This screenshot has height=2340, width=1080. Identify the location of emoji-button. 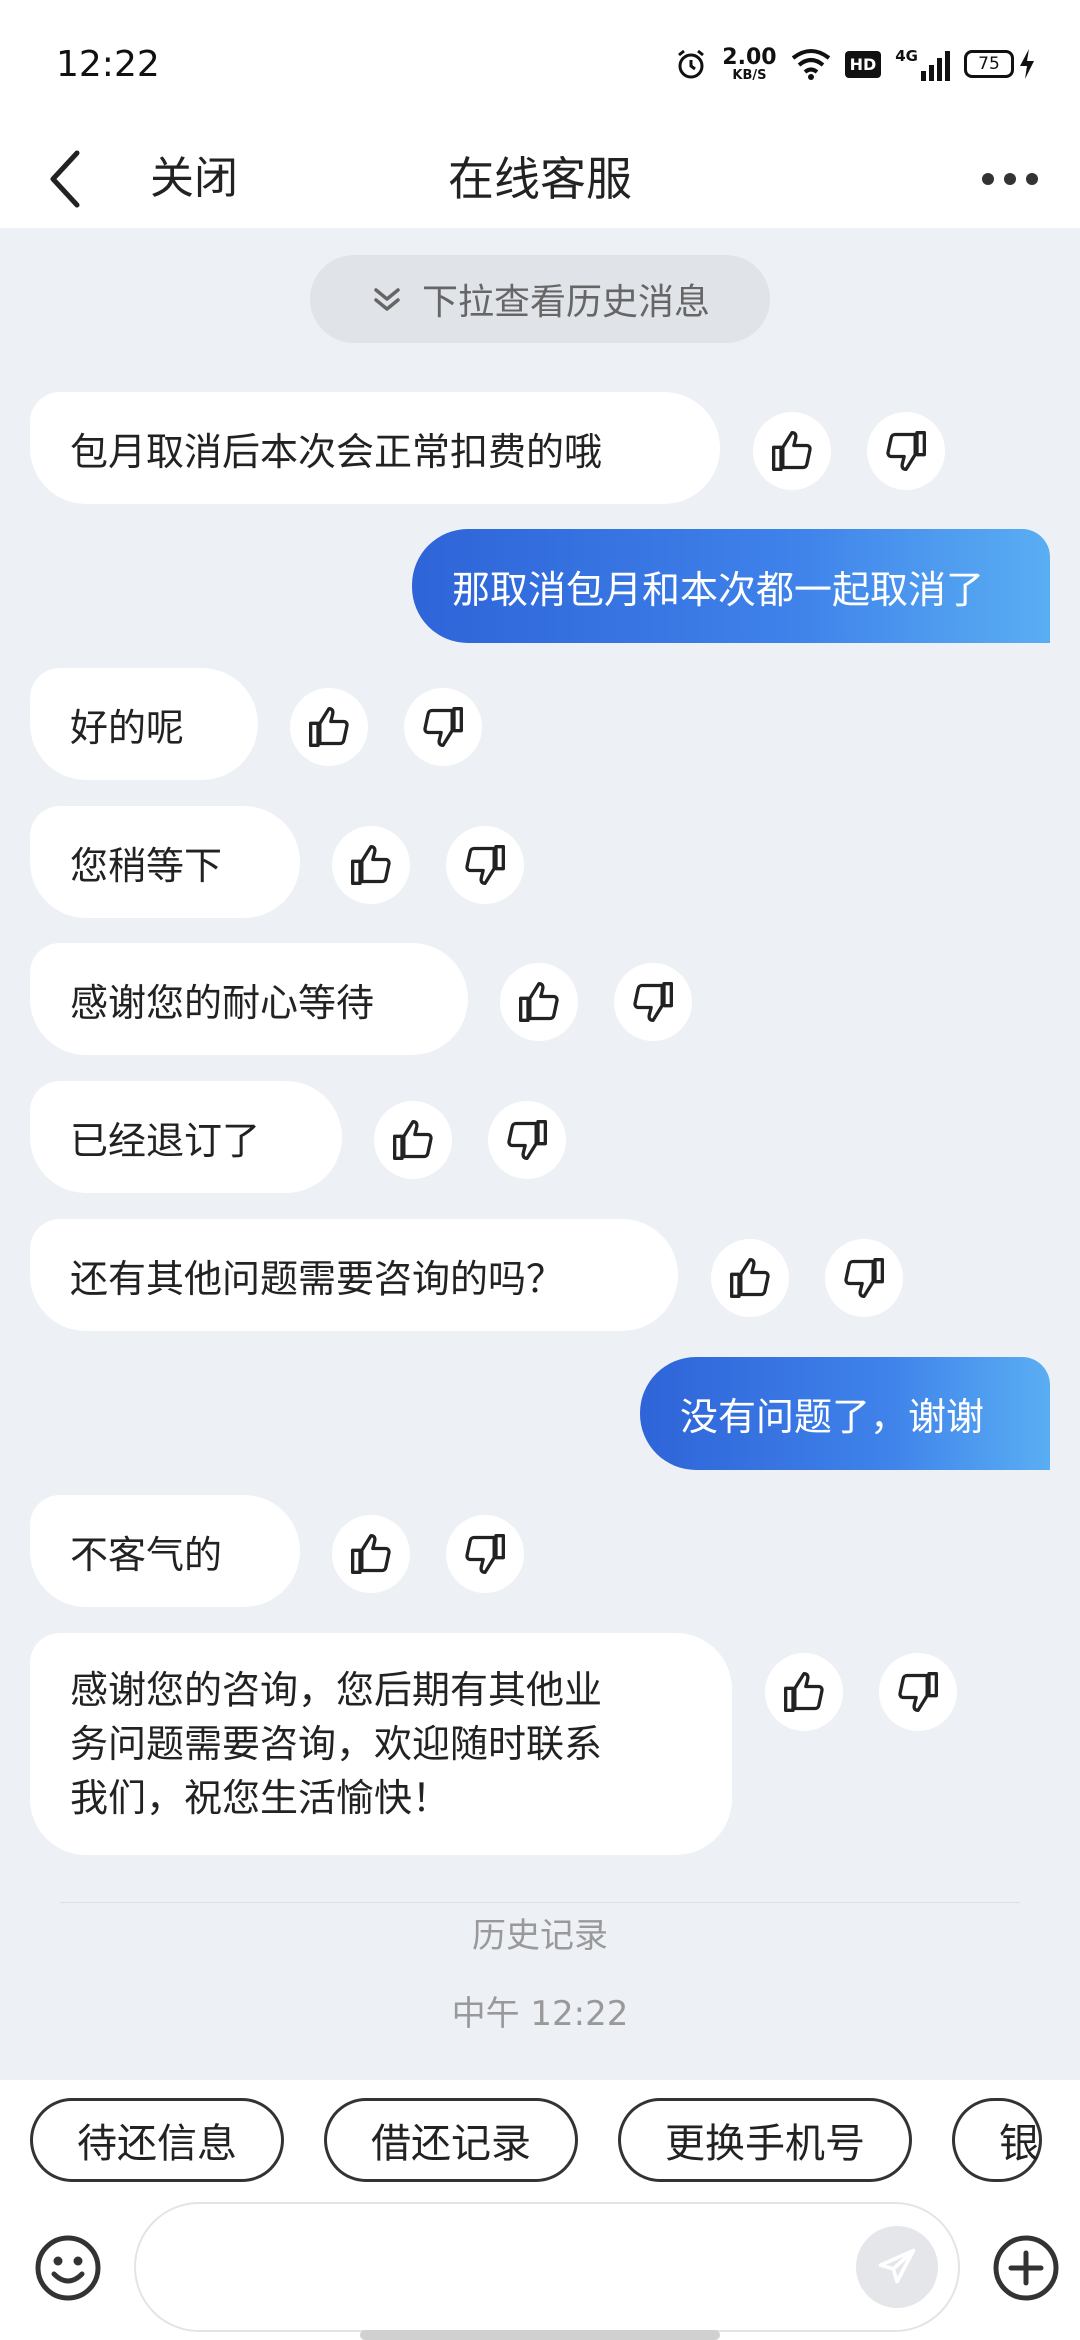
(68, 2268).